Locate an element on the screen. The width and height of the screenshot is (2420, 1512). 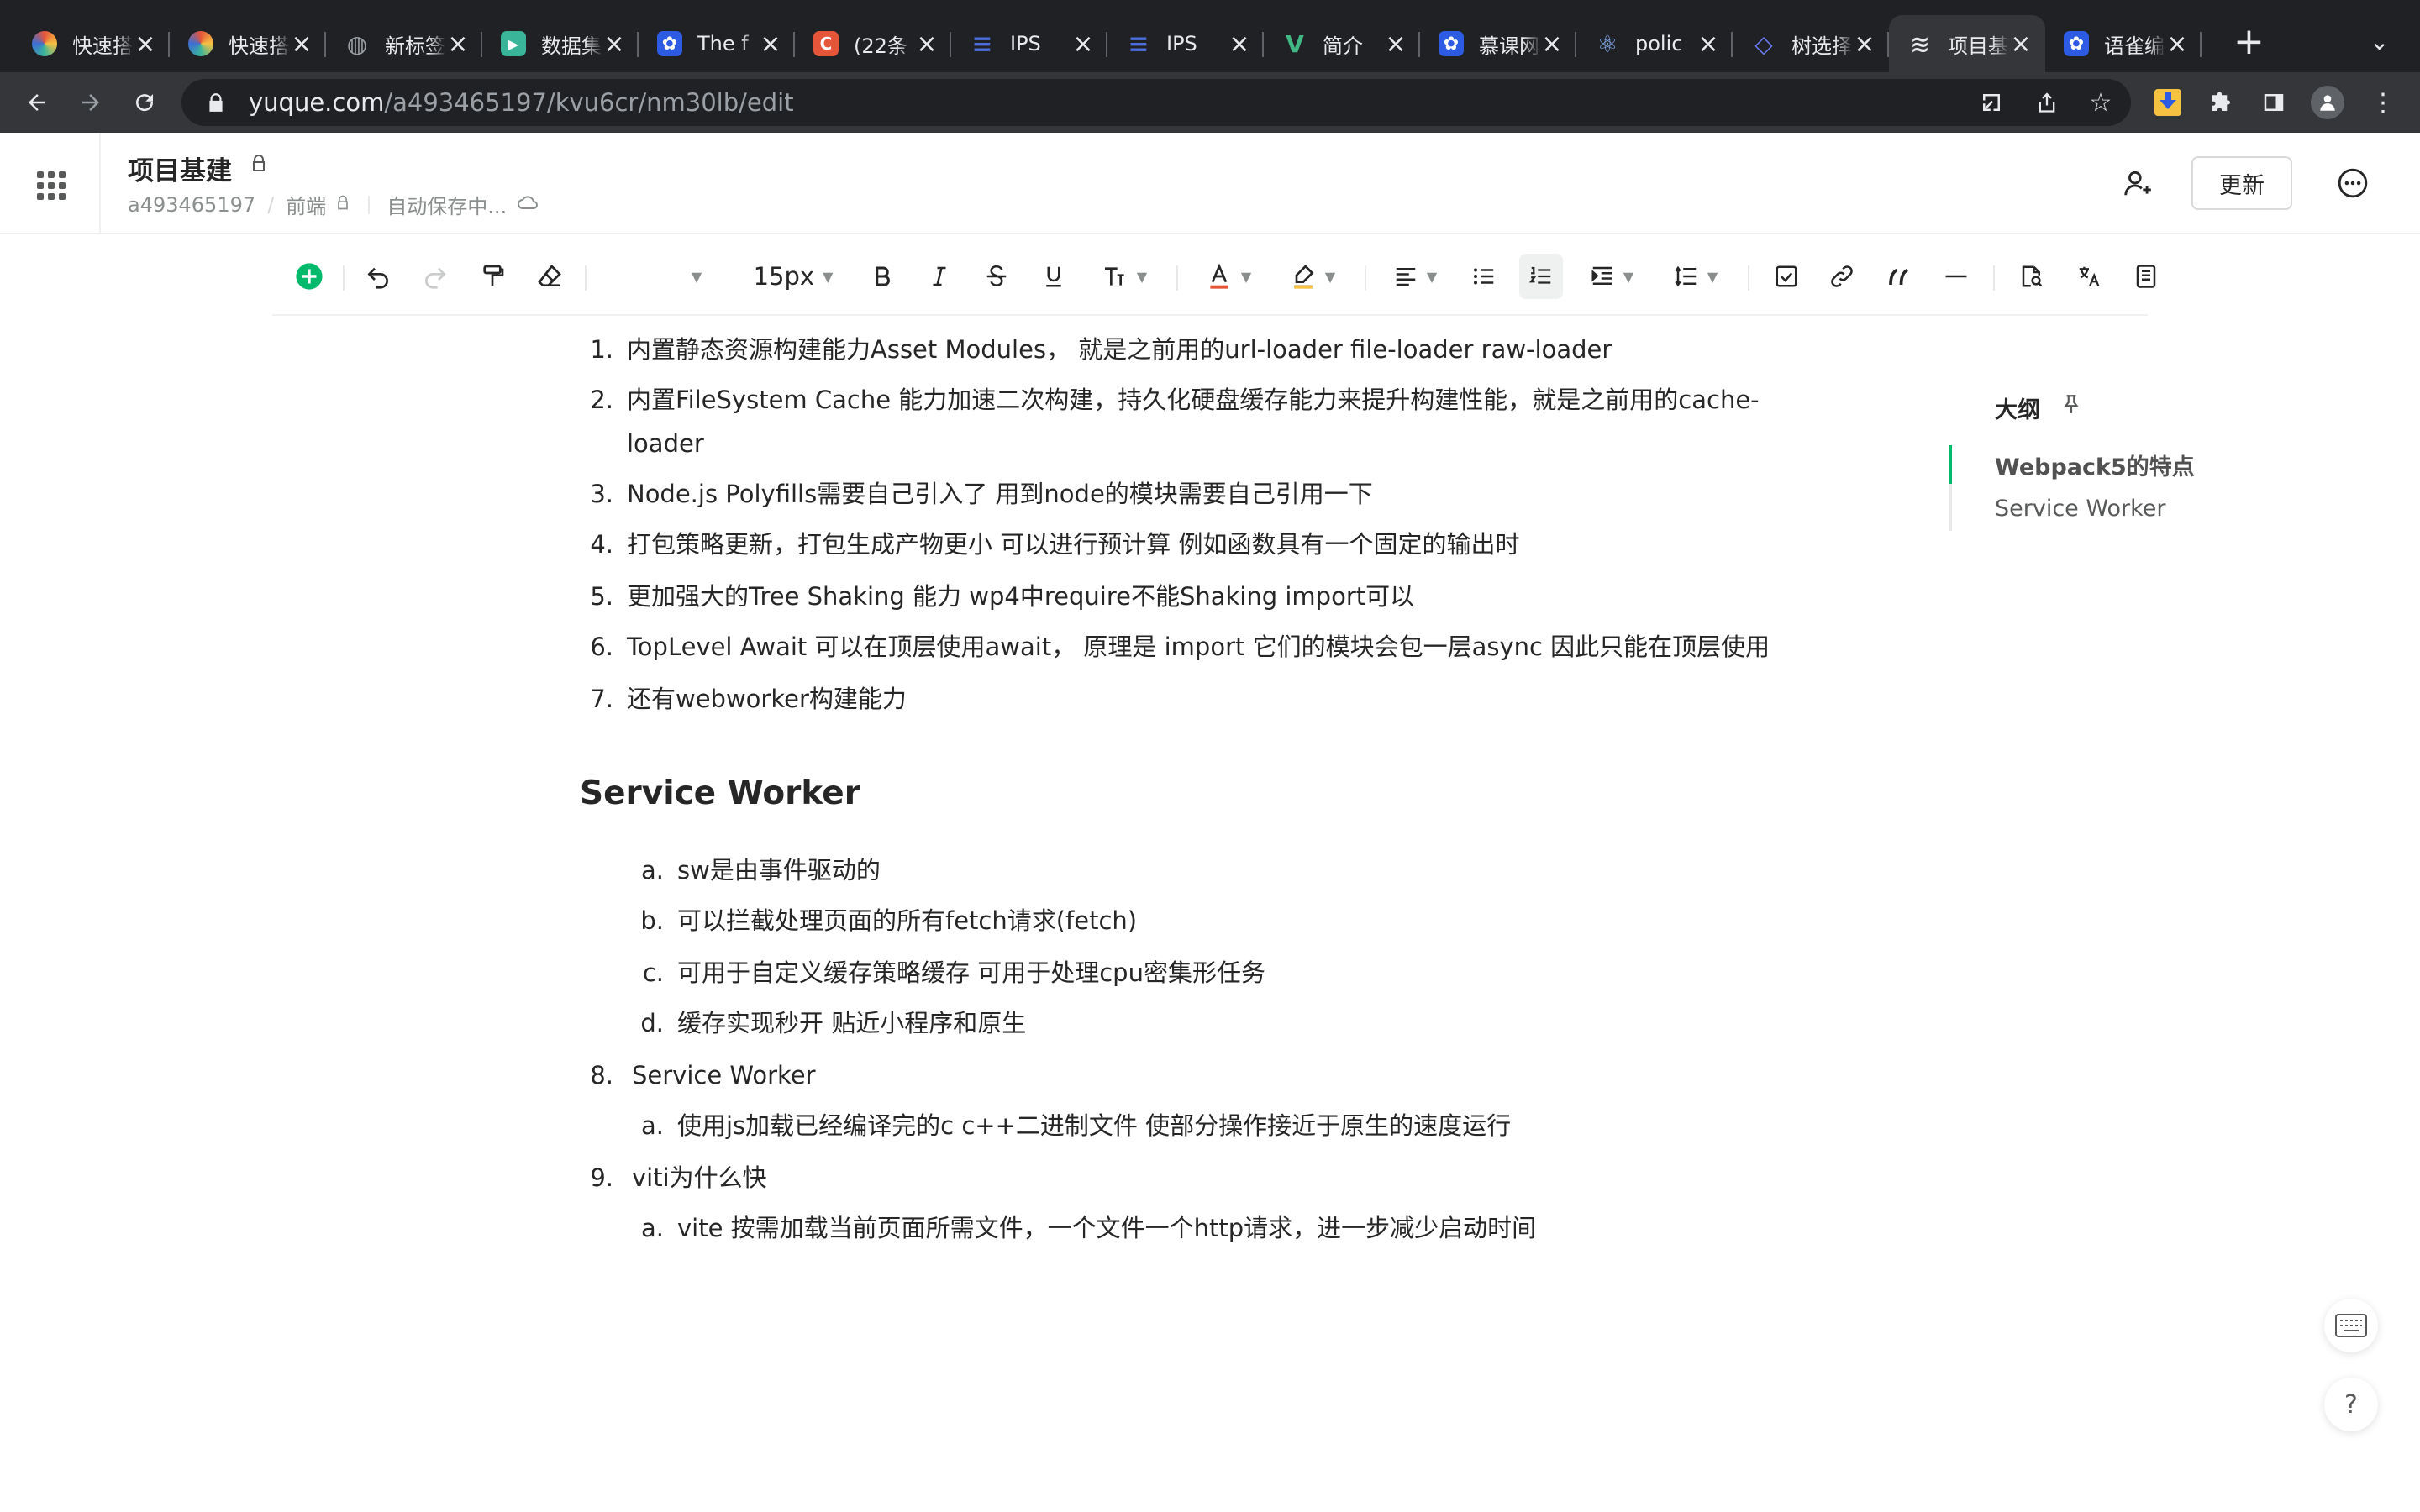
browser-tab-title: 慕课网 is located at coordinates (1509, 46).